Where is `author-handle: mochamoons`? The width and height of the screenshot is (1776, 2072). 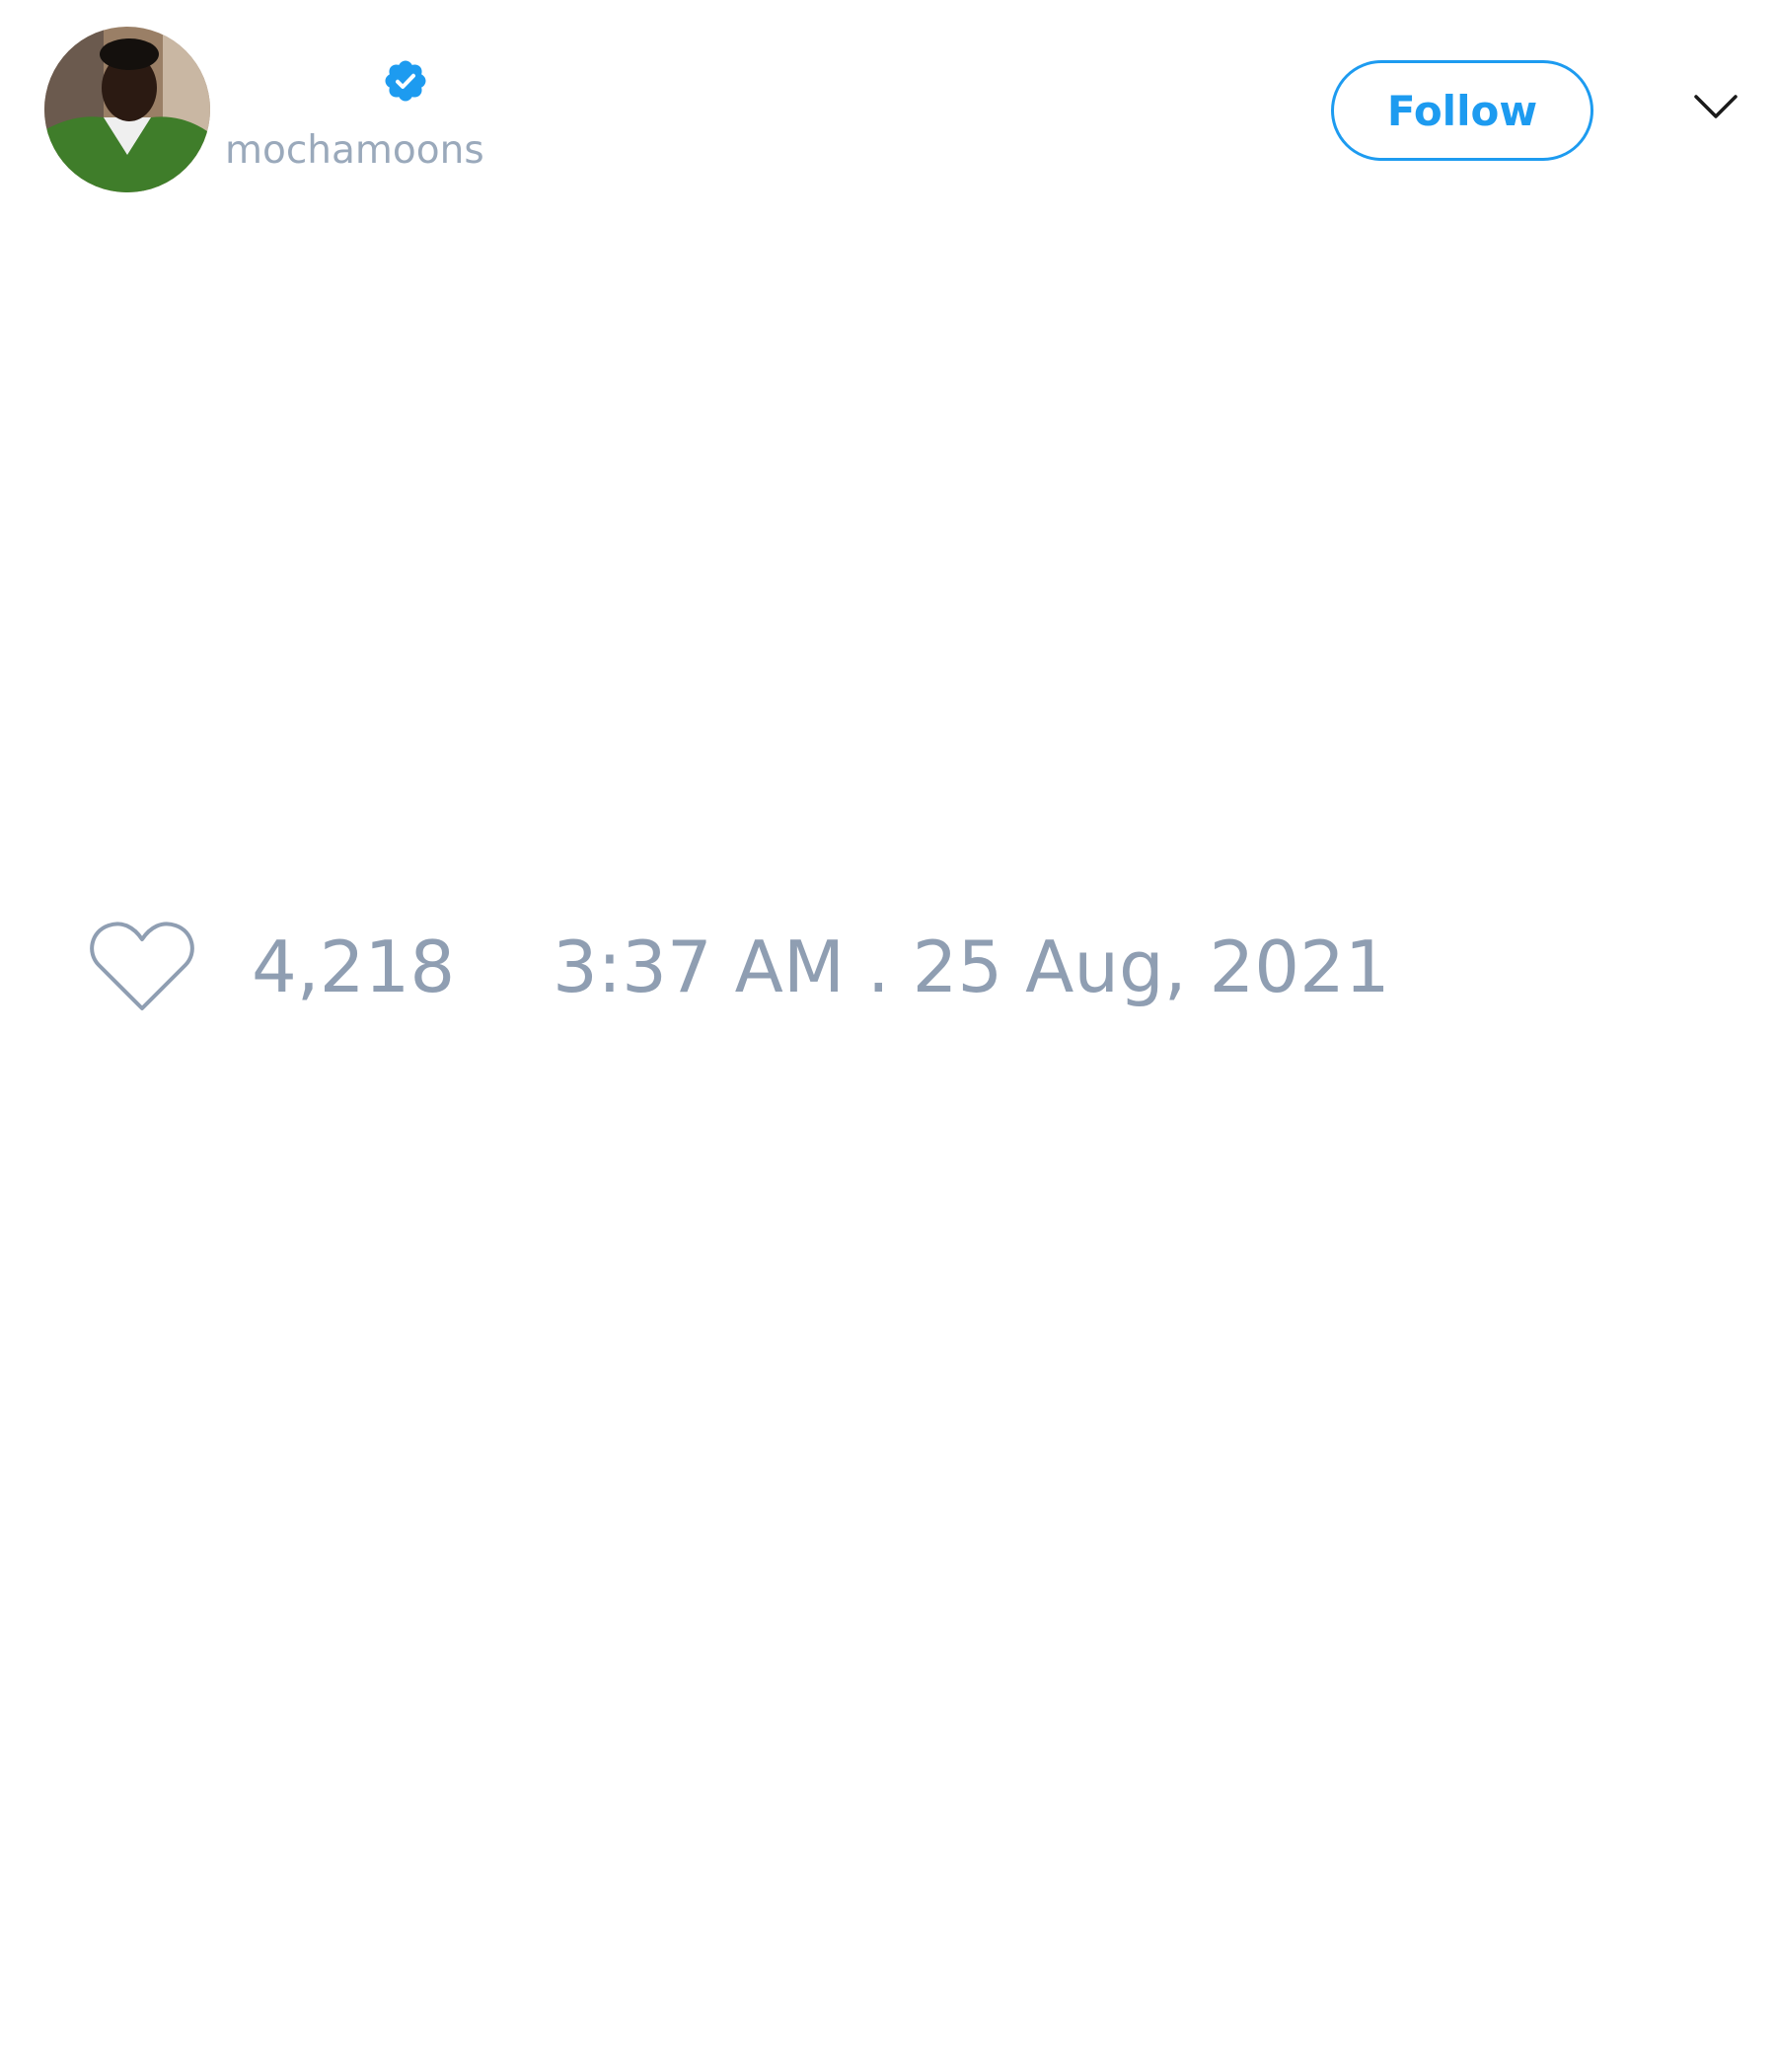
author-handle: mochamoons is located at coordinates (355, 151).